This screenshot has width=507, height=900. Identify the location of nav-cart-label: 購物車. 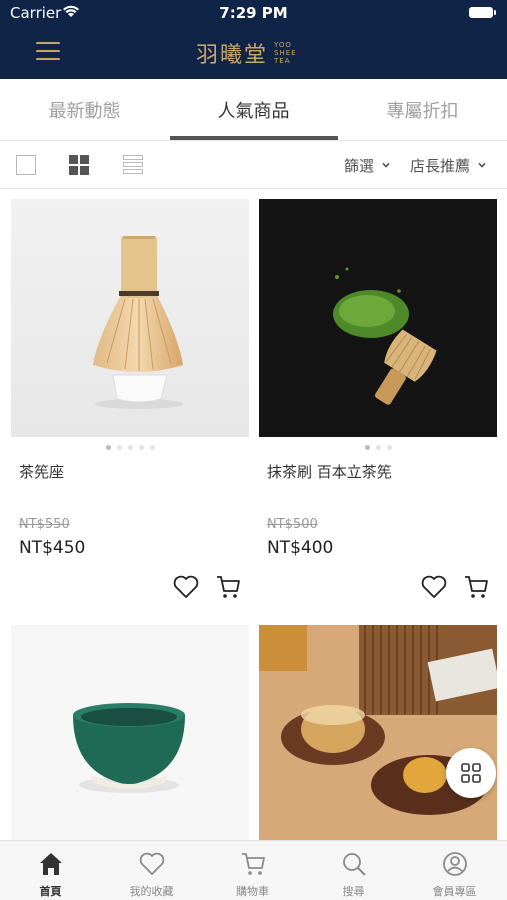
(252, 891).